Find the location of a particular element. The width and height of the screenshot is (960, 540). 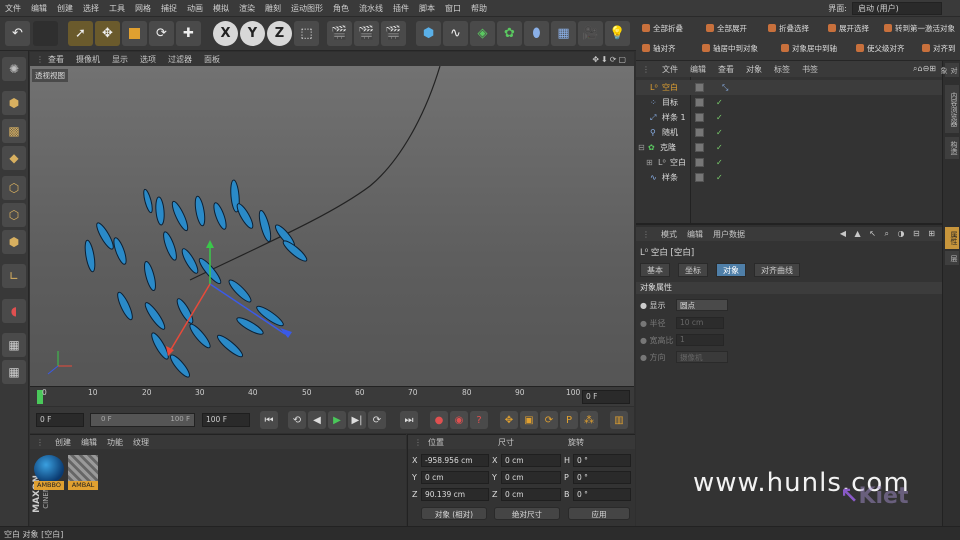

key-rotation-icon: ⟳ is located at coordinates (549, 420).